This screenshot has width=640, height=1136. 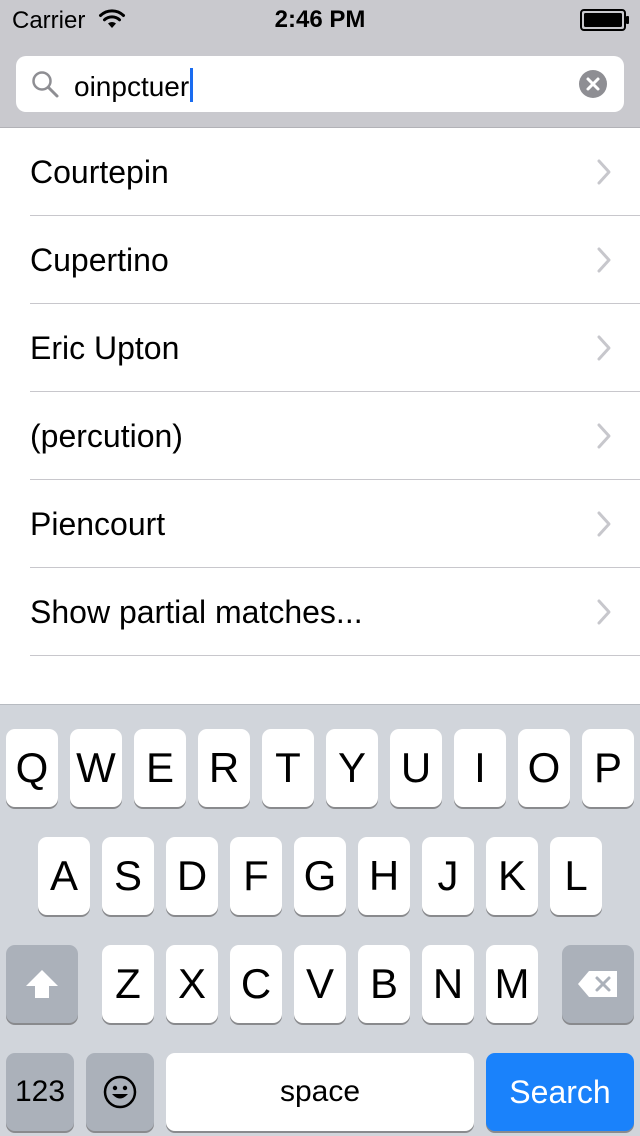 I want to click on key-q: Q, so click(x=32, y=768).